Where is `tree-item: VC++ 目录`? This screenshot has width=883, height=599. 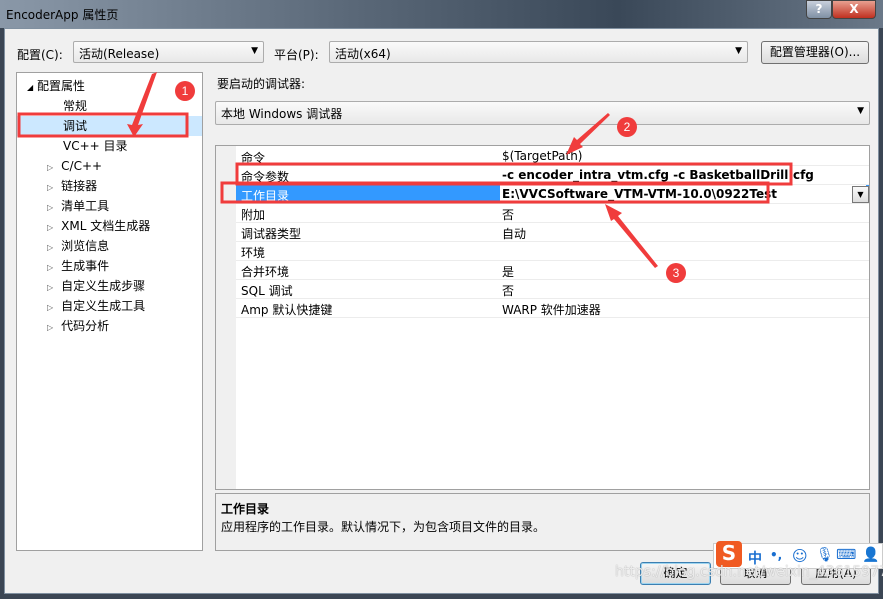 tree-item: VC++ 目录 is located at coordinates (72, 146).